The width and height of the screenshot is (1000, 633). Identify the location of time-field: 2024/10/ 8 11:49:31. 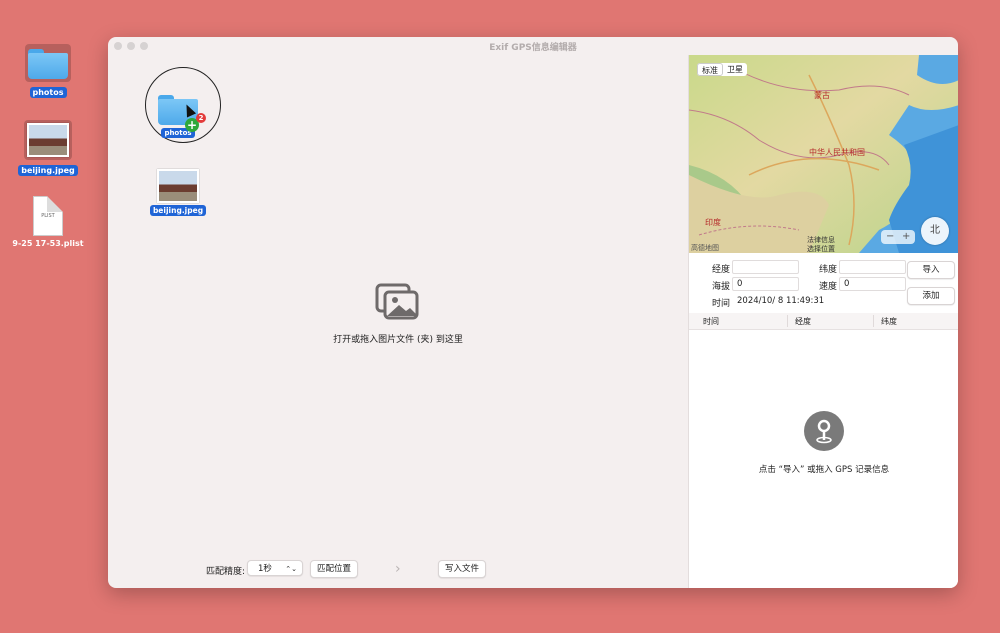
(780, 301).